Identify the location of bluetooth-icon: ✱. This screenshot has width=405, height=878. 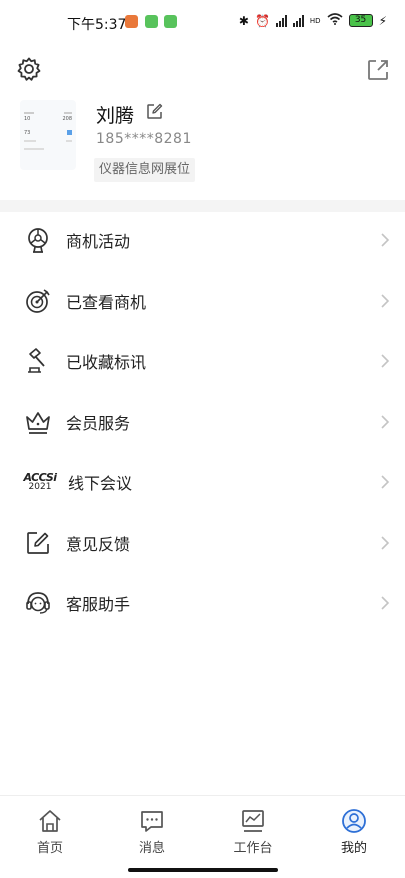
(243, 20).